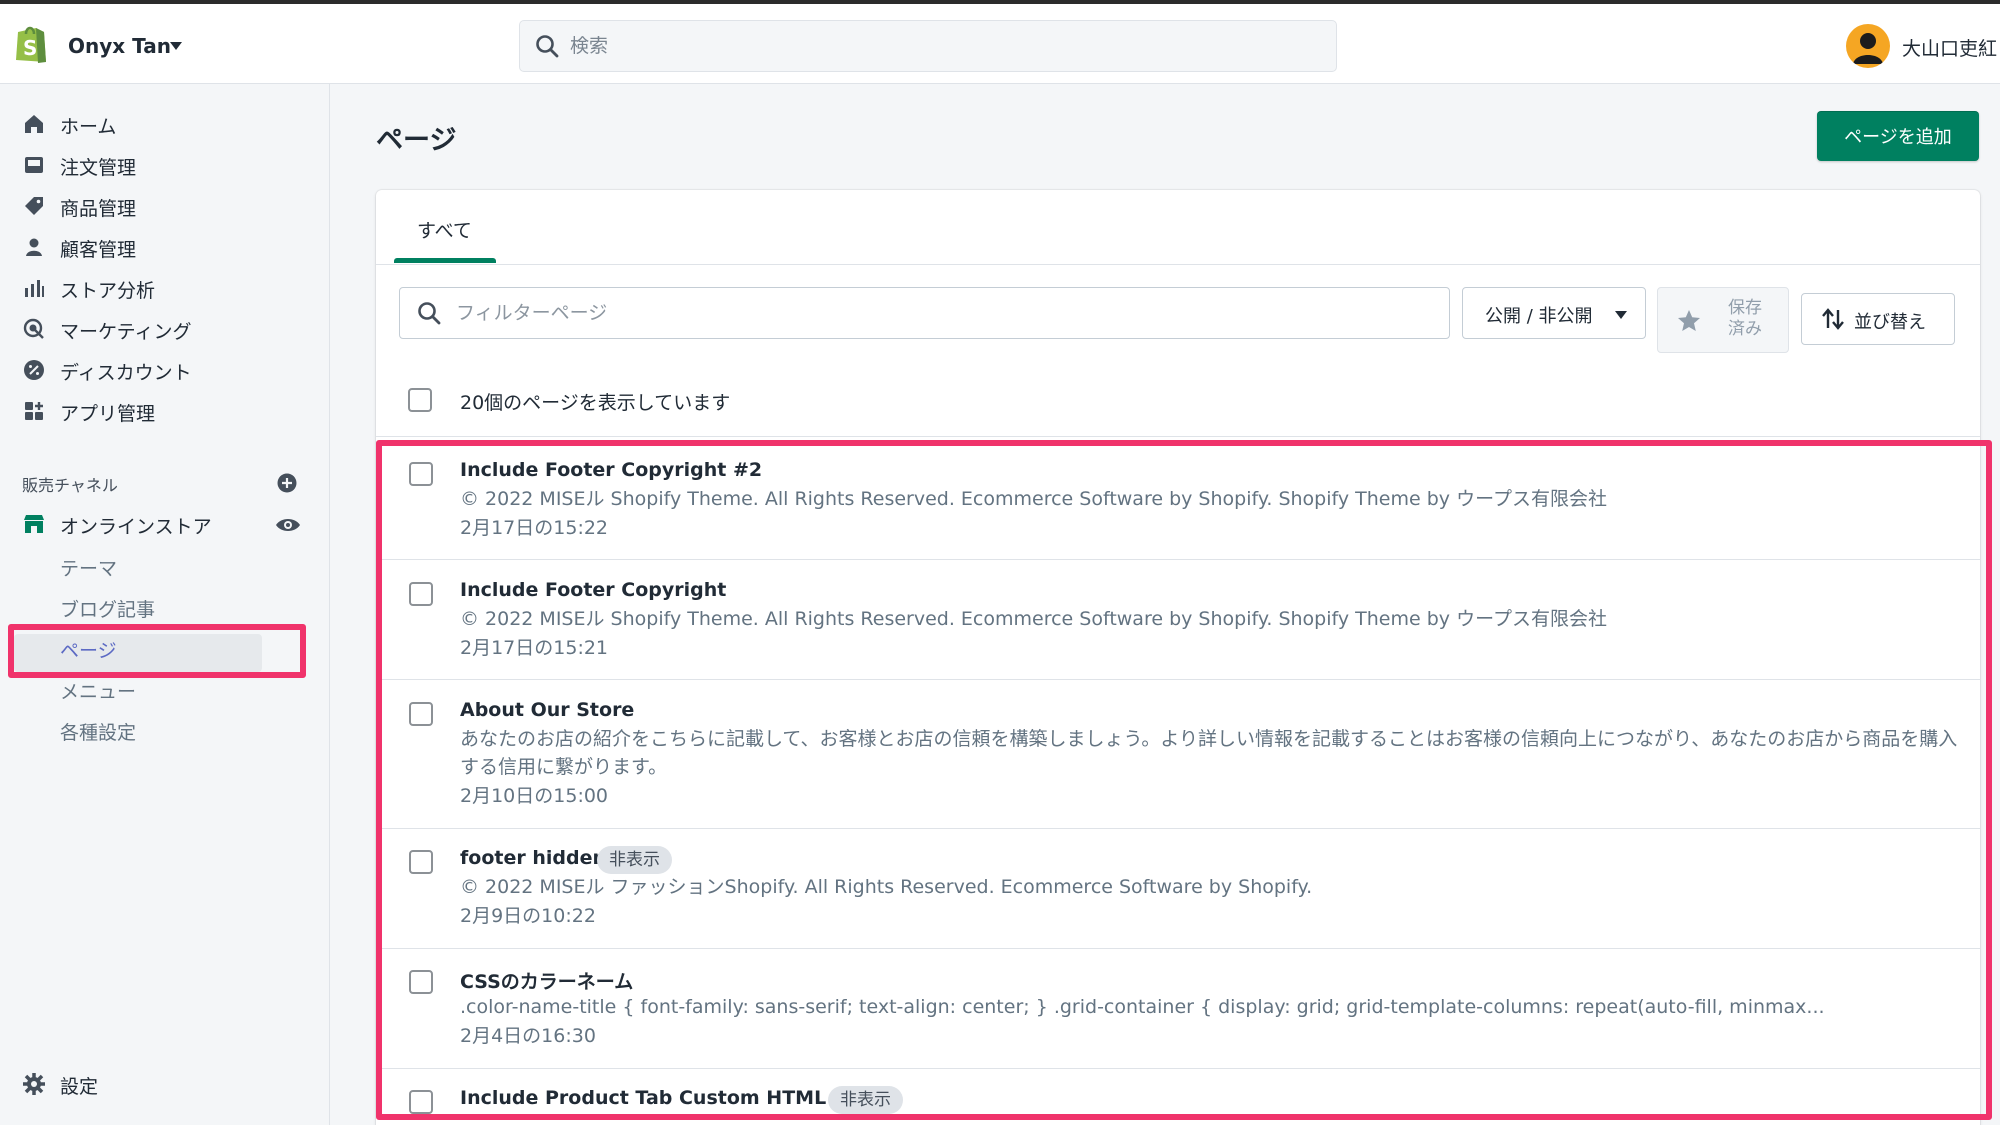  What do you see at coordinates (1689, 320) in the screenshot?
I see `star-icon` at bounding box center [1689, 320].